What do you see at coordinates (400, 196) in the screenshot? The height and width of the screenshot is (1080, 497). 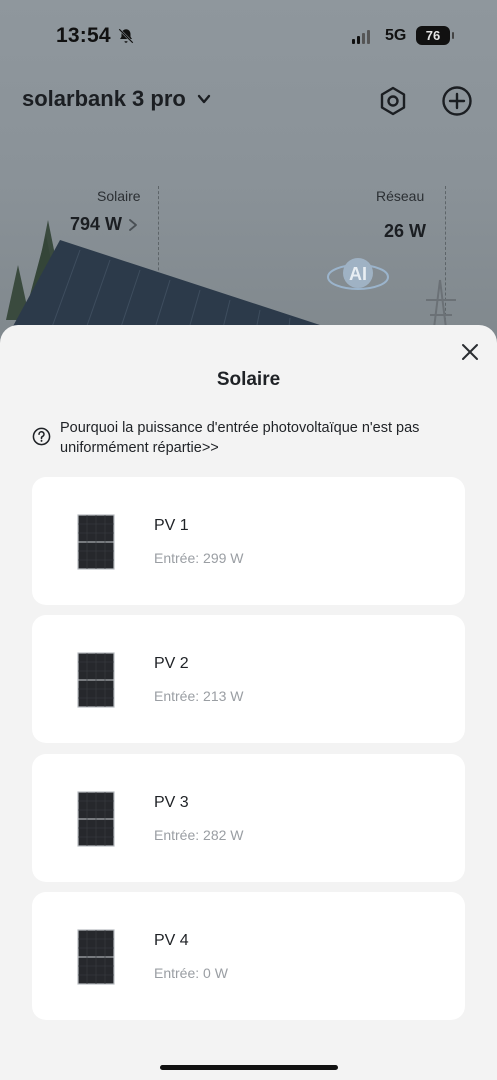 I see `grid-label: Réseau` at bounding box center [400, 196].